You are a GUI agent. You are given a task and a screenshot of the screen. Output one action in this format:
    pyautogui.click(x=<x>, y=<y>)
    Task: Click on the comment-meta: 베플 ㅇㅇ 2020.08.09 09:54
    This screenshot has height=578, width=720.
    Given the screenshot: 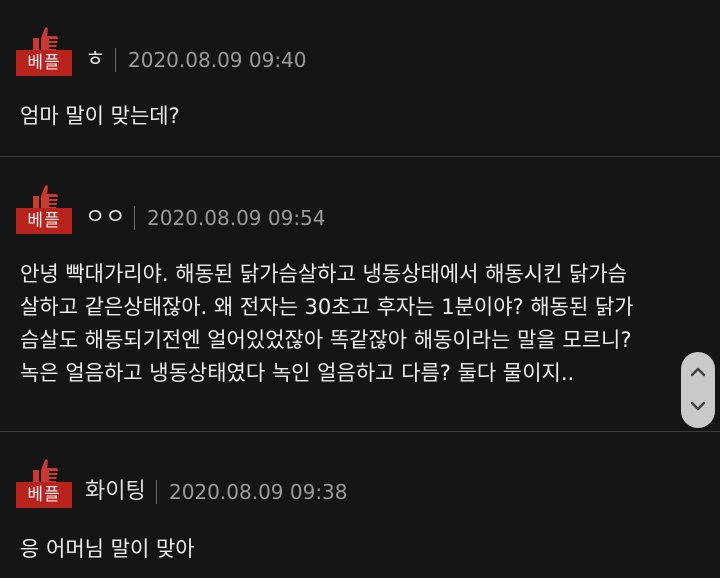 What is the action you would take?
    pyautogui.click(x=366, y=209)
    